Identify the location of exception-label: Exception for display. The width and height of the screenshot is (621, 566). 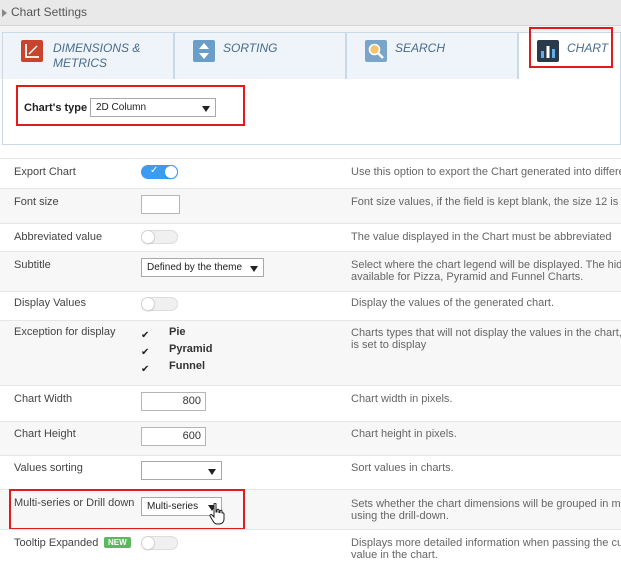
(65, 332).